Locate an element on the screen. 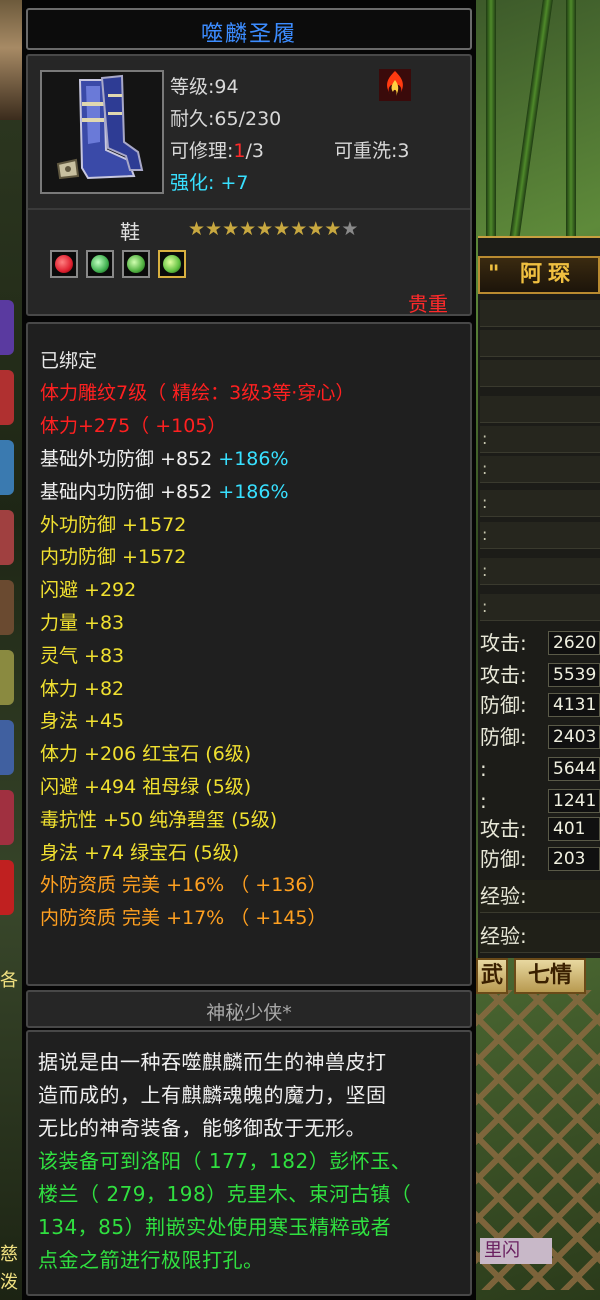  repair-label: 可修理: is located at coordinates (202, 151).